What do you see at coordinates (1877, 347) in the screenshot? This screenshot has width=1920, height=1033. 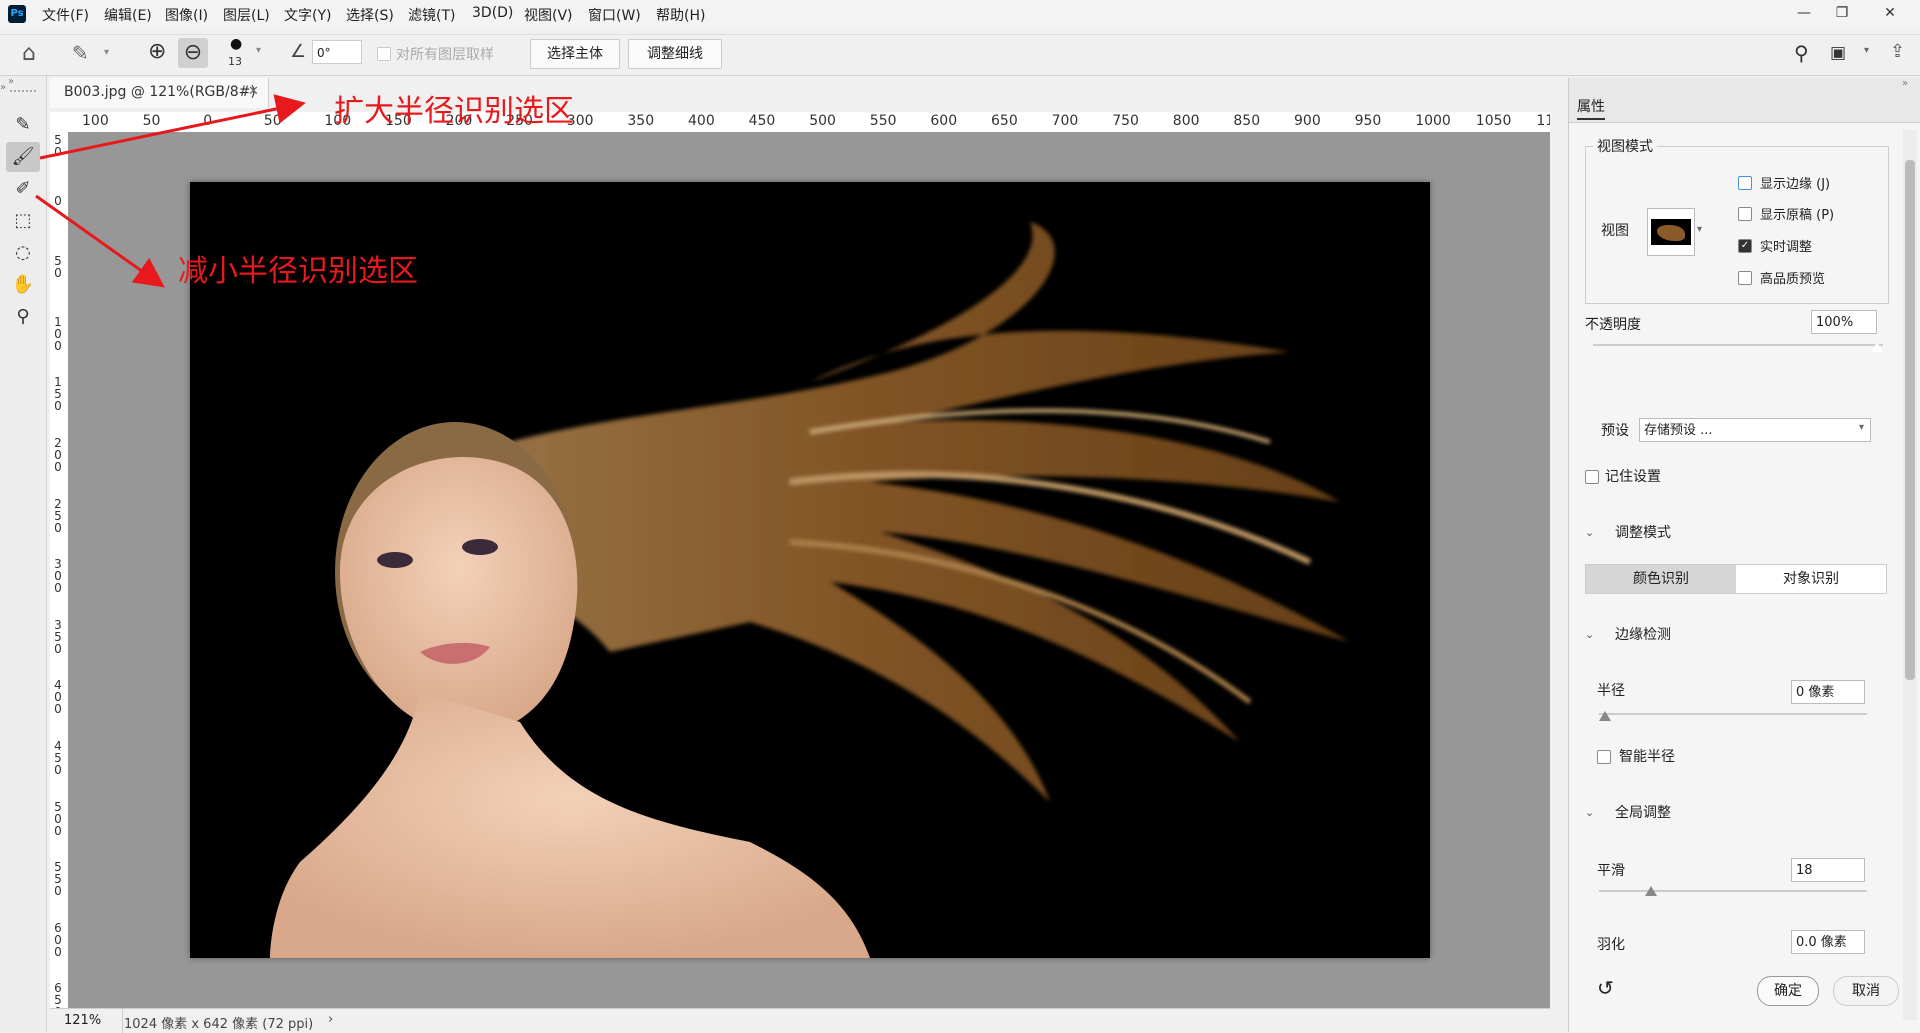 I see `opacity-slider-thumb` at bounding box center [1877, 347].